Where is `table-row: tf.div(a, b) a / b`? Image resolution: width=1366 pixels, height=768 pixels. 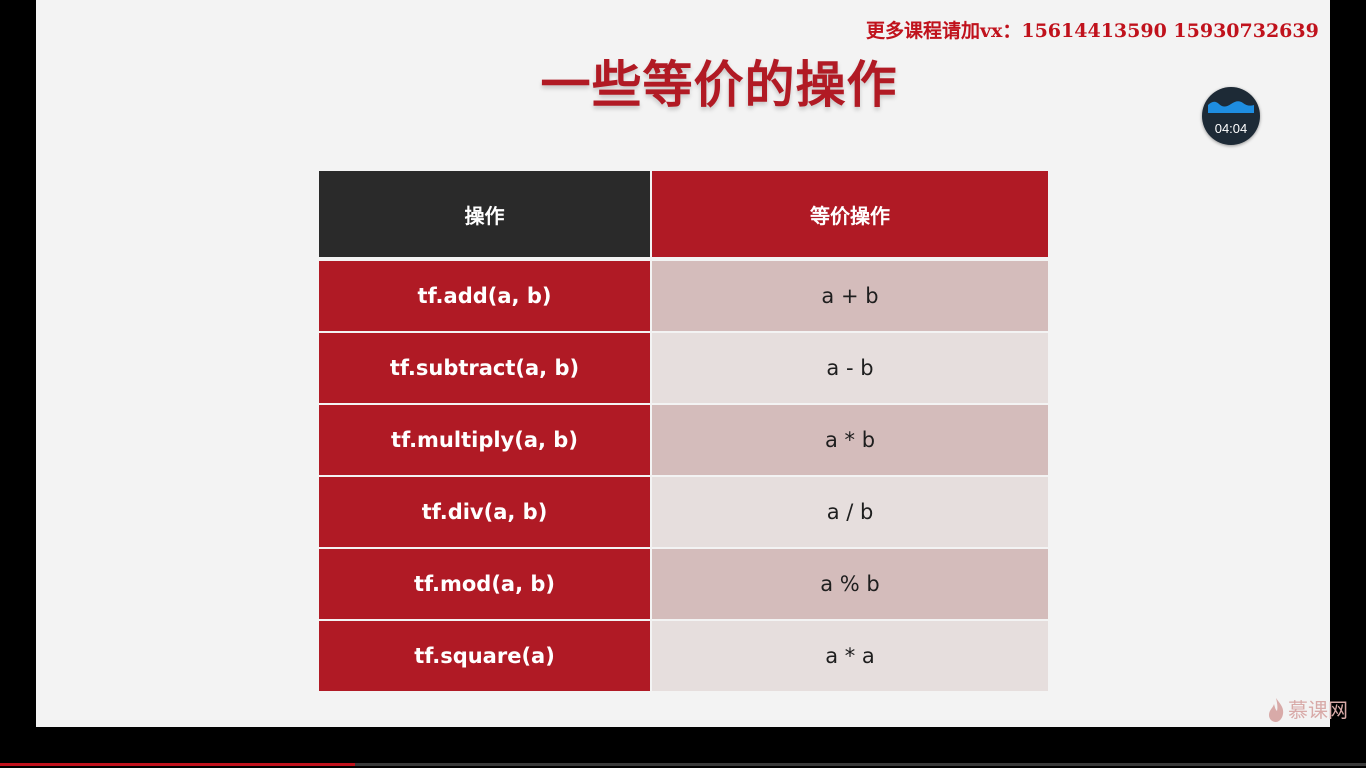 table-row: tf.div(a, b) a / b is located at coordinates (683, 512).